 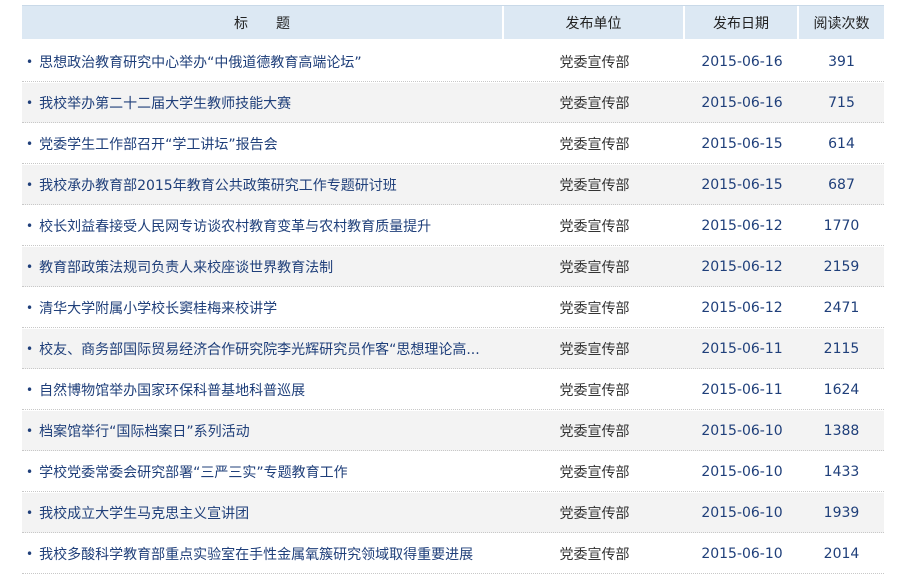 I want to click on views-cell: 614, so click(x=841, y=143).